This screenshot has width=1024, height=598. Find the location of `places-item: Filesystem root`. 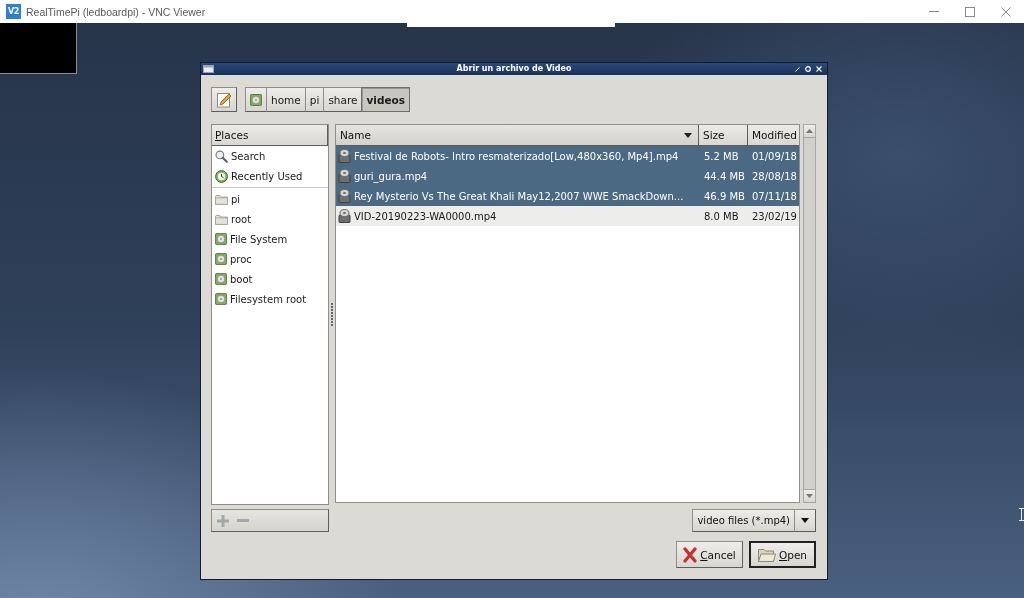

places-item: Filesystem root is located at coordinates (270, 299).